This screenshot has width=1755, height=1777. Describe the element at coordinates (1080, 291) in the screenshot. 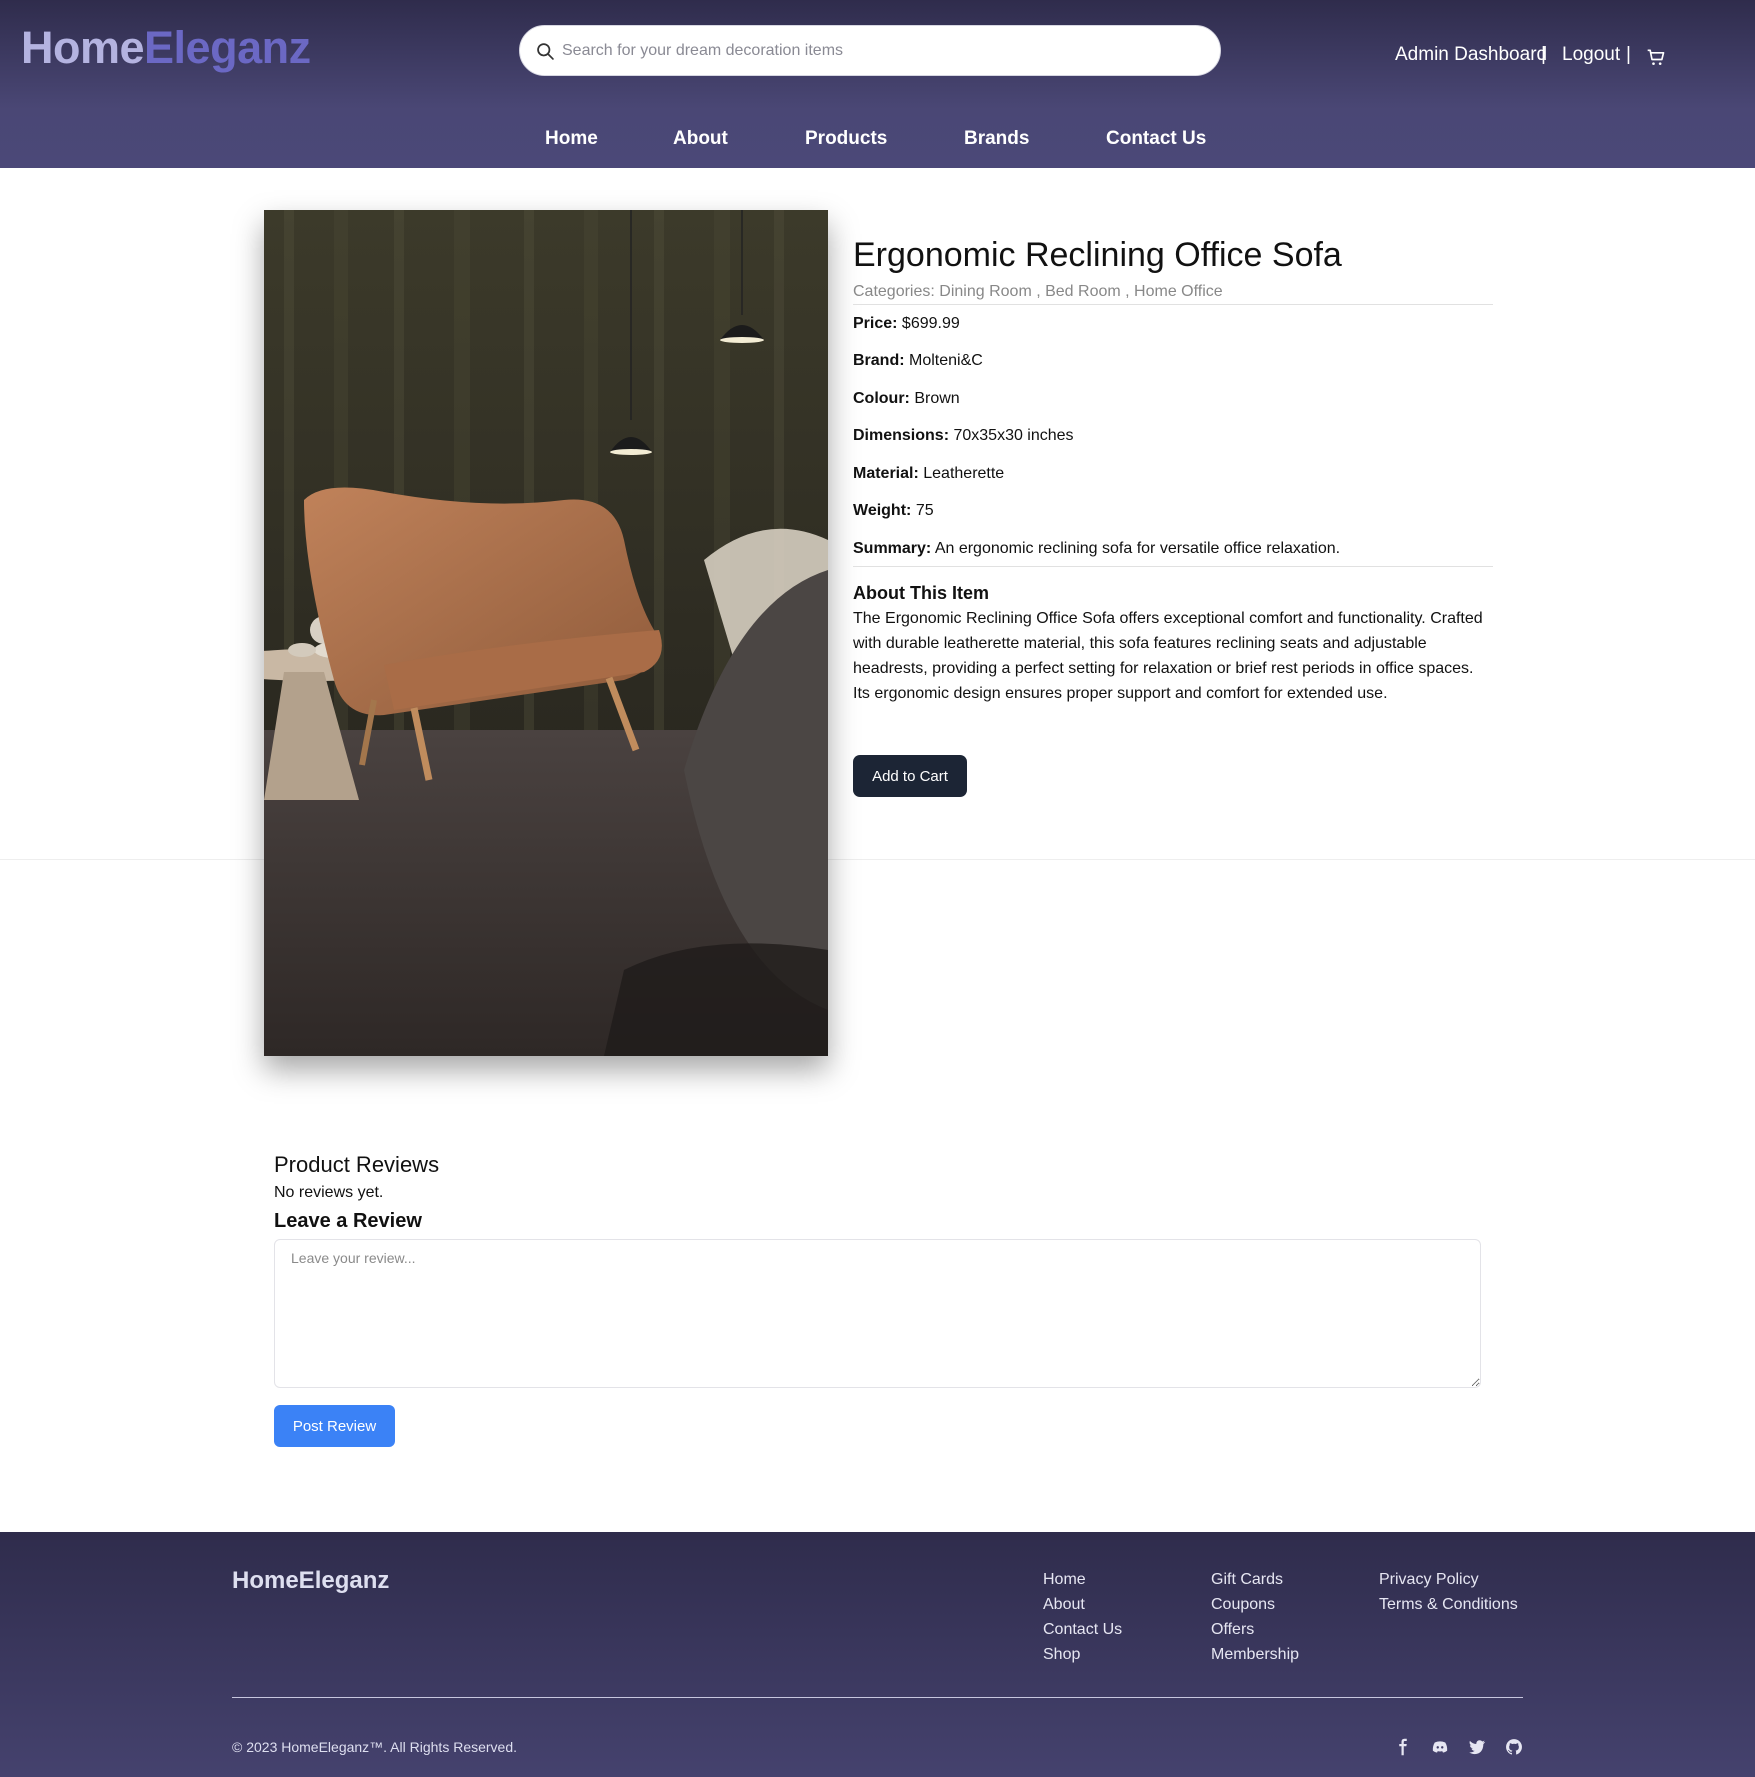

I see `categories-list: Dining Room , Bed Room , Home Office` at that location.